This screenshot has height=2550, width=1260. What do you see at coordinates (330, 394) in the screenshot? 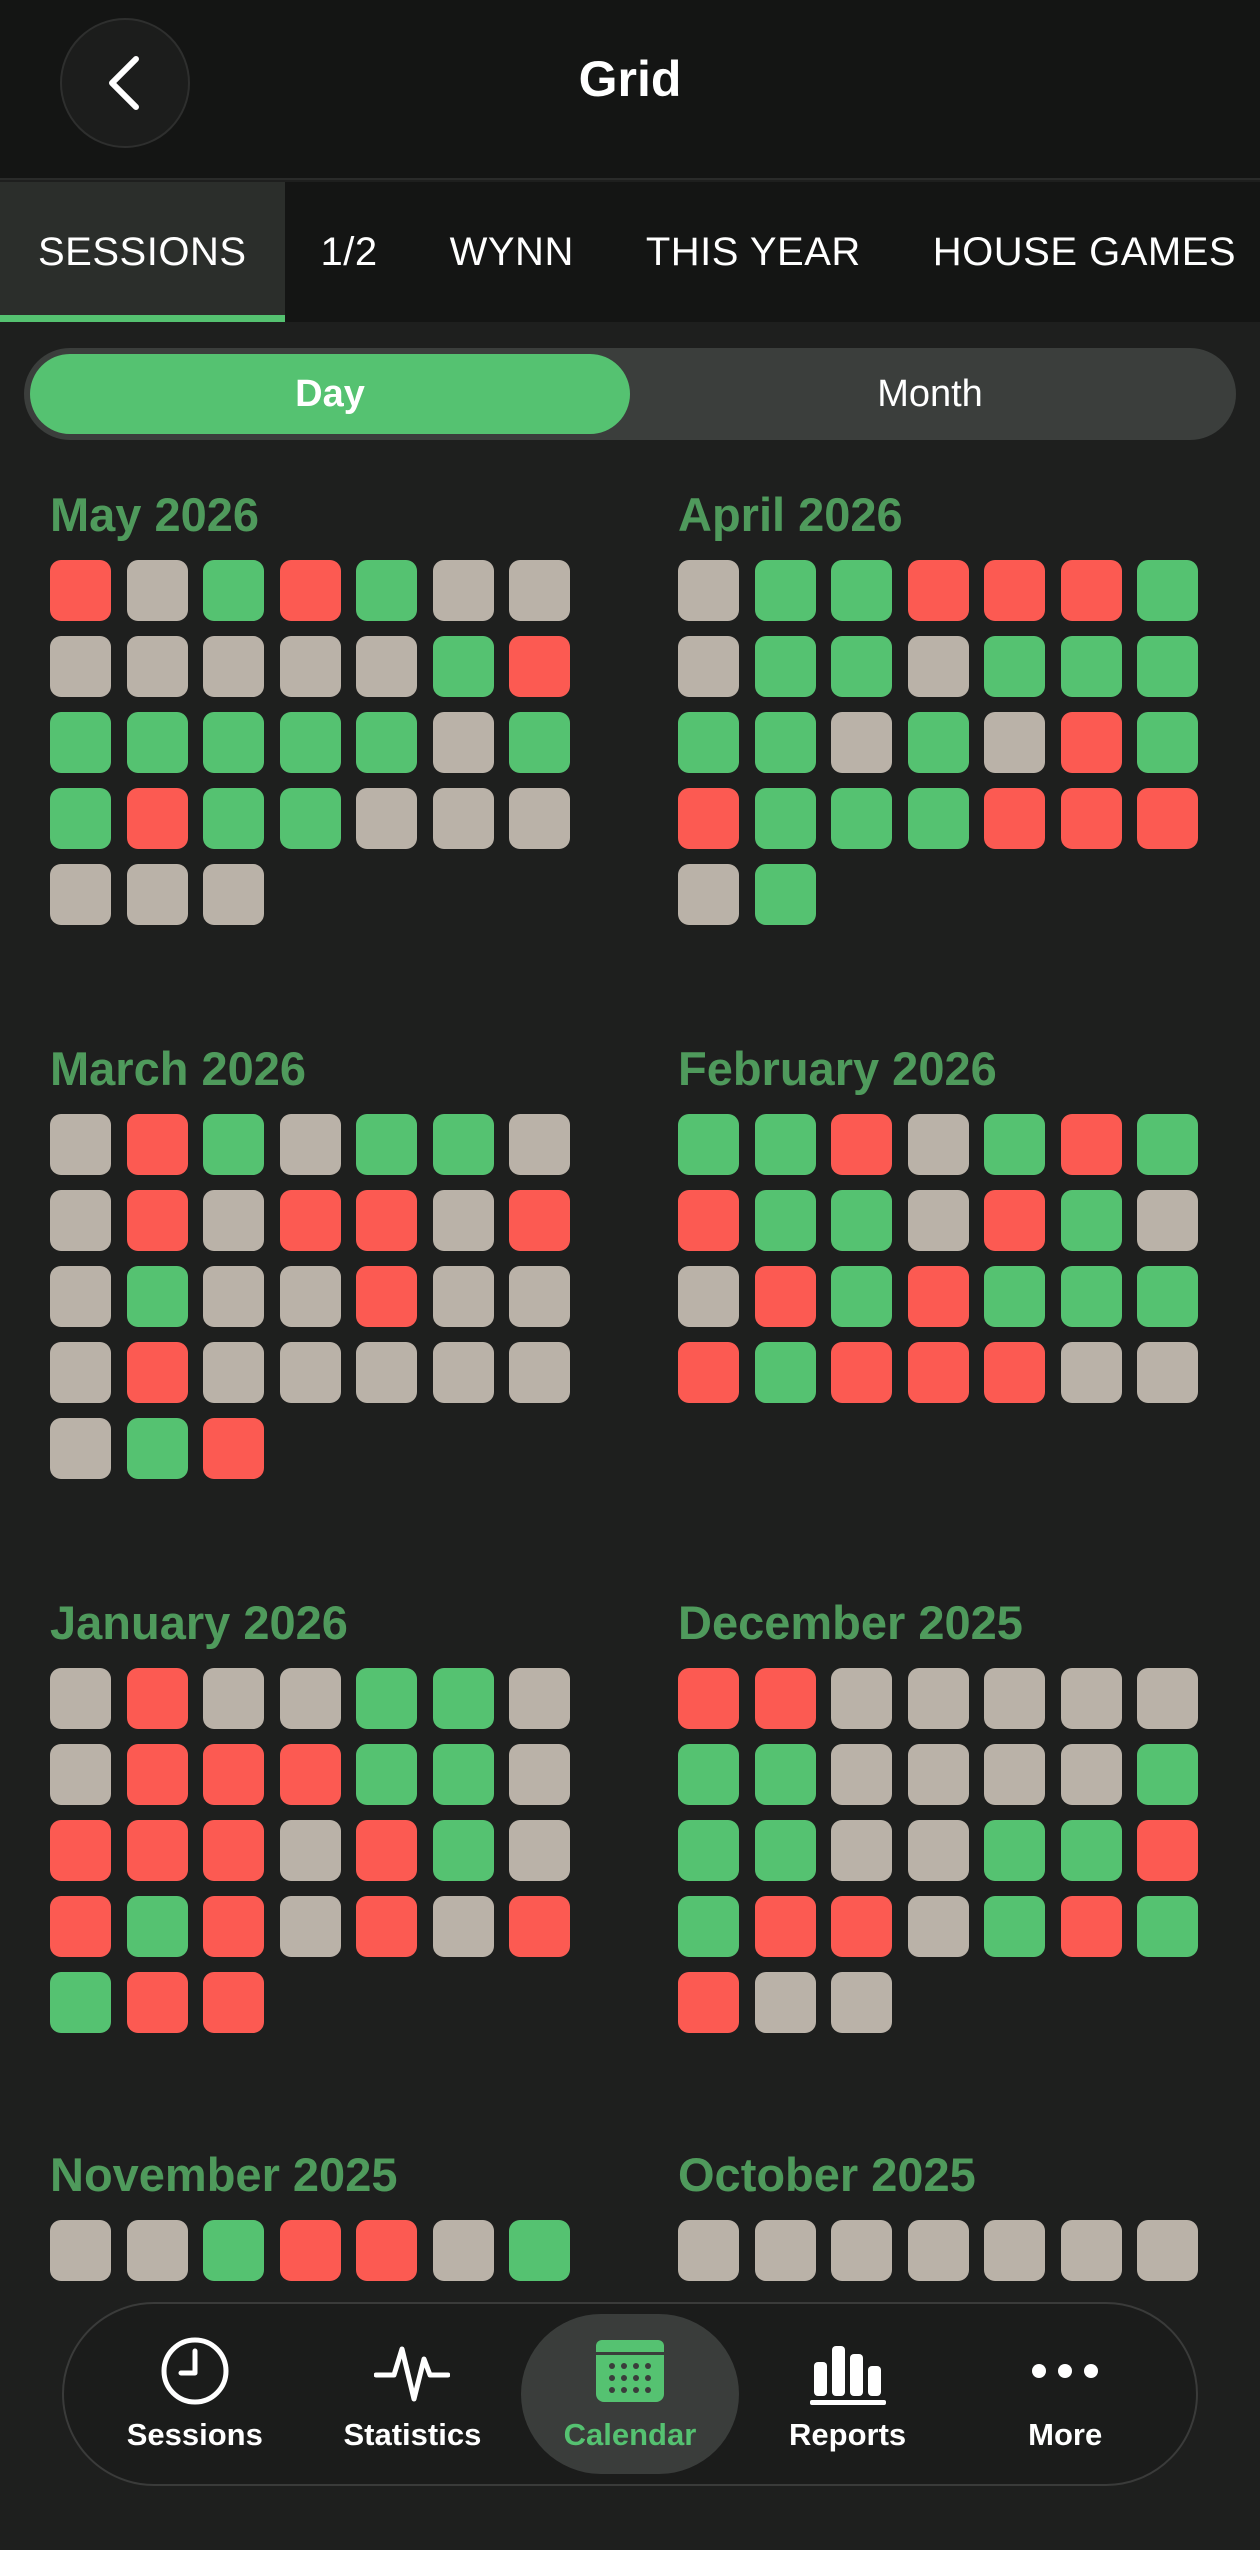
I see `day-option: Day` at bounding box center [330, 394].